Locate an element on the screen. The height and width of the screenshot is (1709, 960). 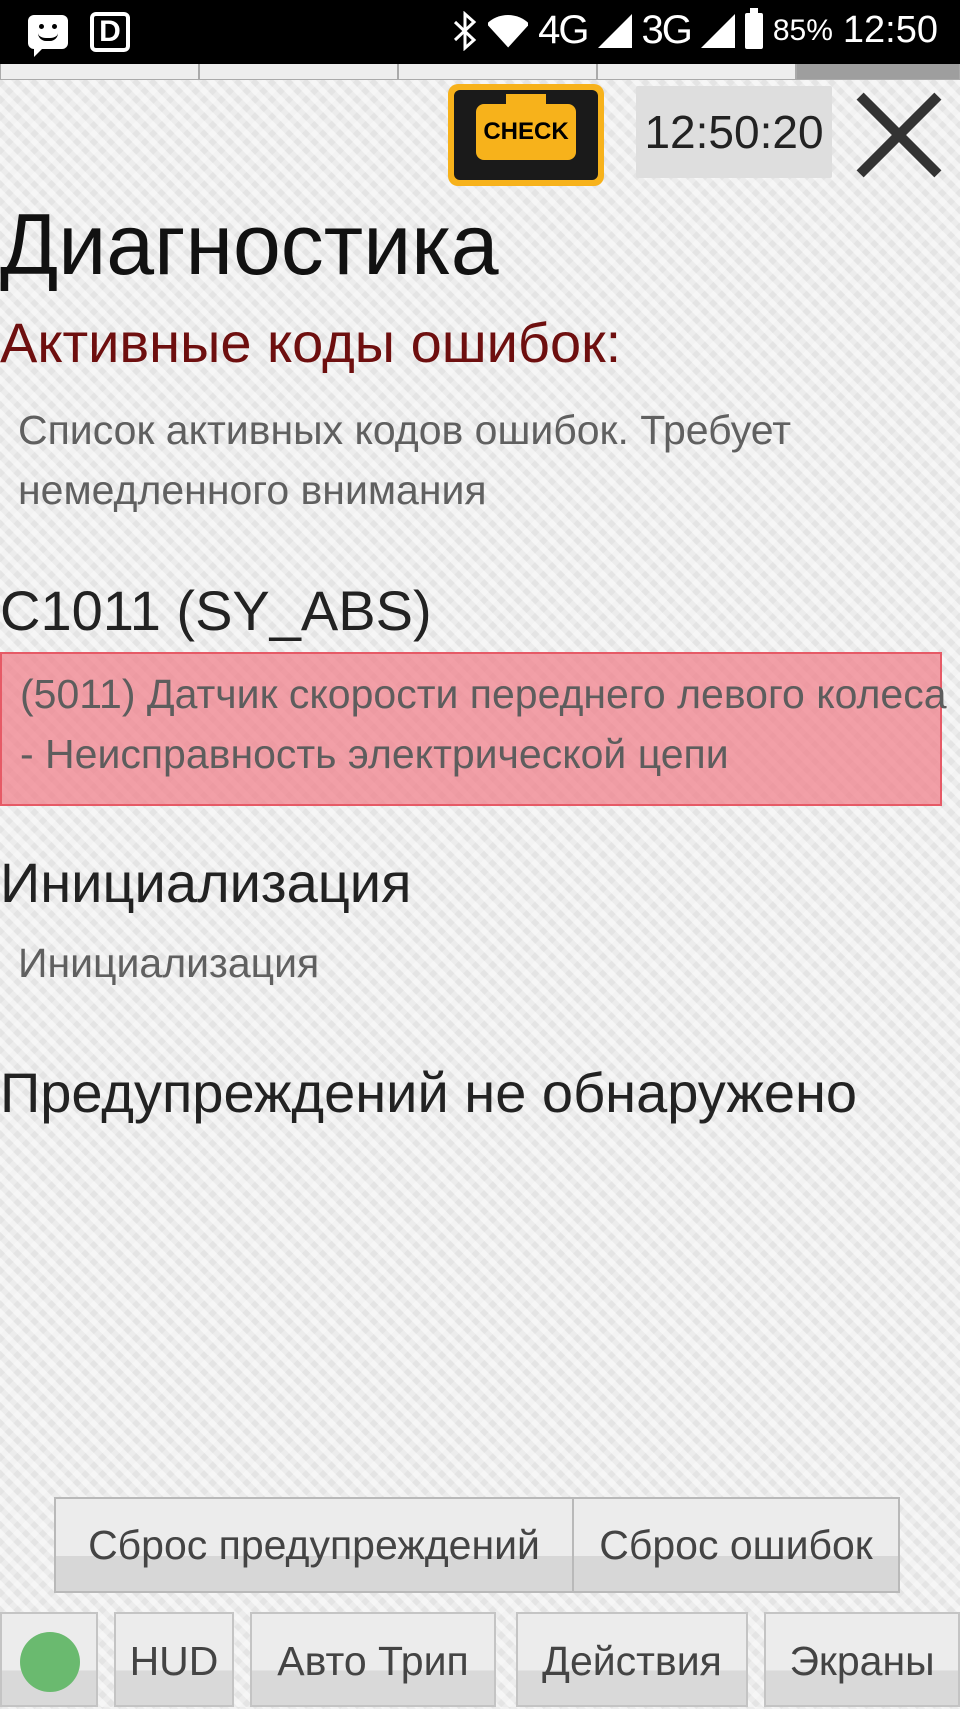
clock-display: 12:50:20 is located at coordinates (734, 132).